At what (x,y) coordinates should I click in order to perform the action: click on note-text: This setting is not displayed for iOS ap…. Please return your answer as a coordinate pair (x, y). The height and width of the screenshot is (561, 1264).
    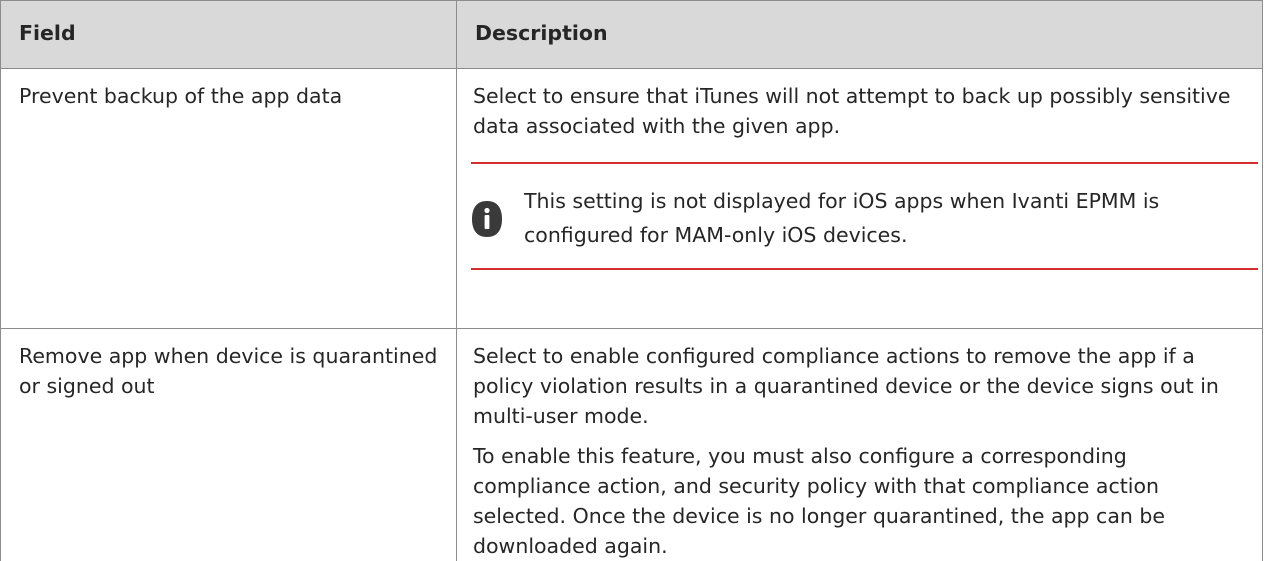
    Looking at the image, I should click on (886, 218).